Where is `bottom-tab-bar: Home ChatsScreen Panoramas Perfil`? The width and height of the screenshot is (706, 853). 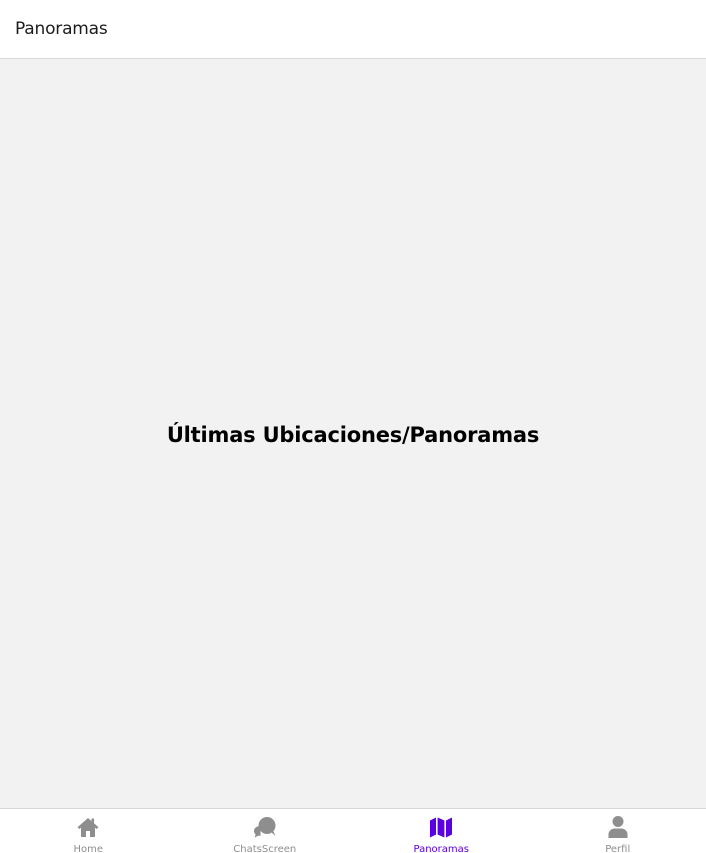
bottom-tab-bar: Home ChatsScreen Panoramas Perfil is located at coordinates (353, 830).